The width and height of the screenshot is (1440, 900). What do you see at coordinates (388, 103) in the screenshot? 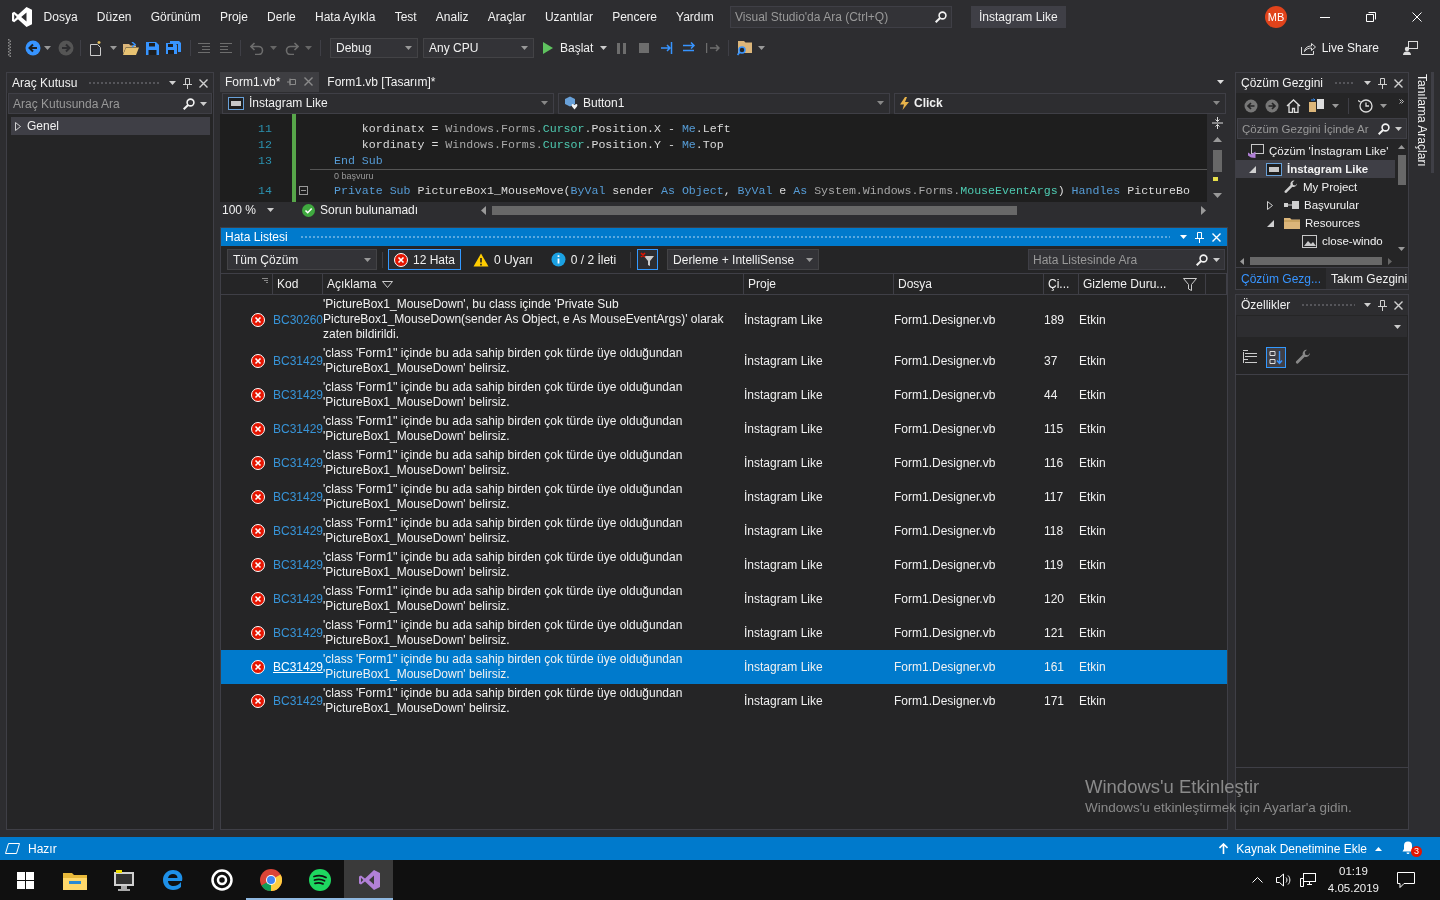
I see `project-dropdown: İnstagram Like` at bounding box center [388, 103].